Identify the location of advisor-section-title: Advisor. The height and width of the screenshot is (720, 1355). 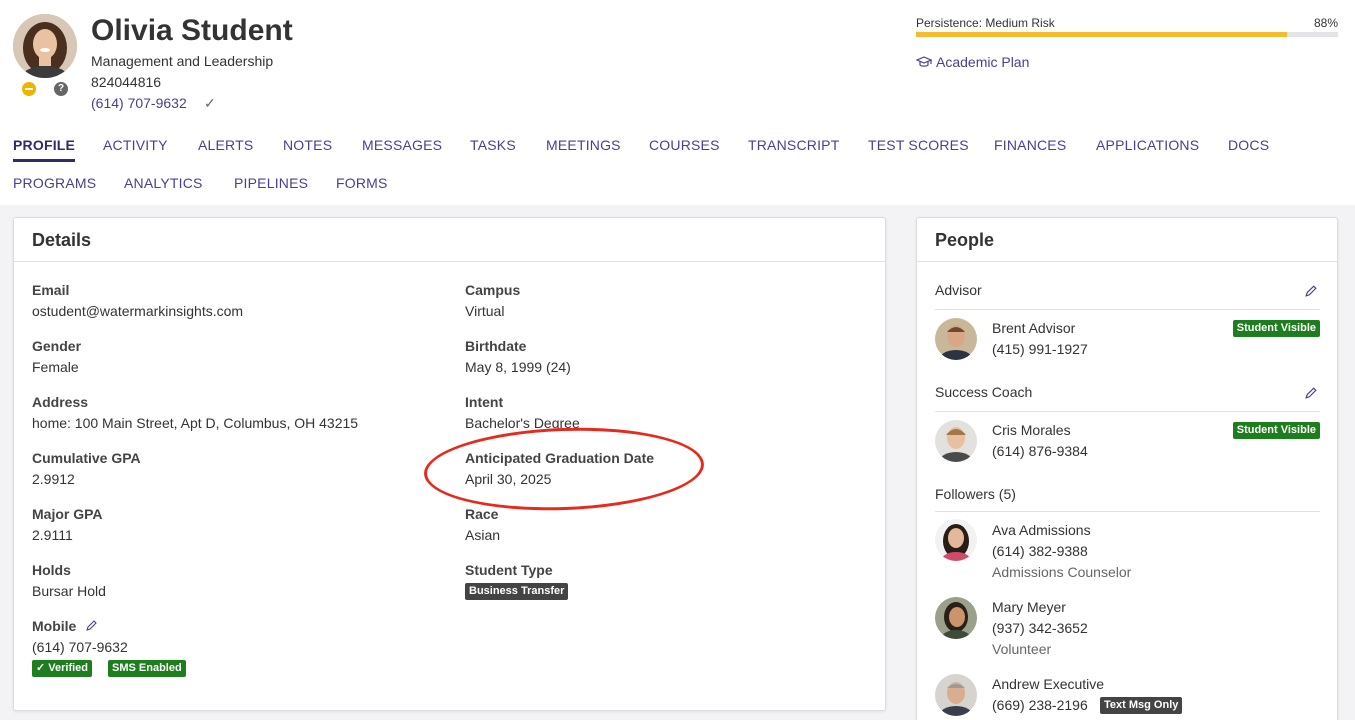
(958, 290).